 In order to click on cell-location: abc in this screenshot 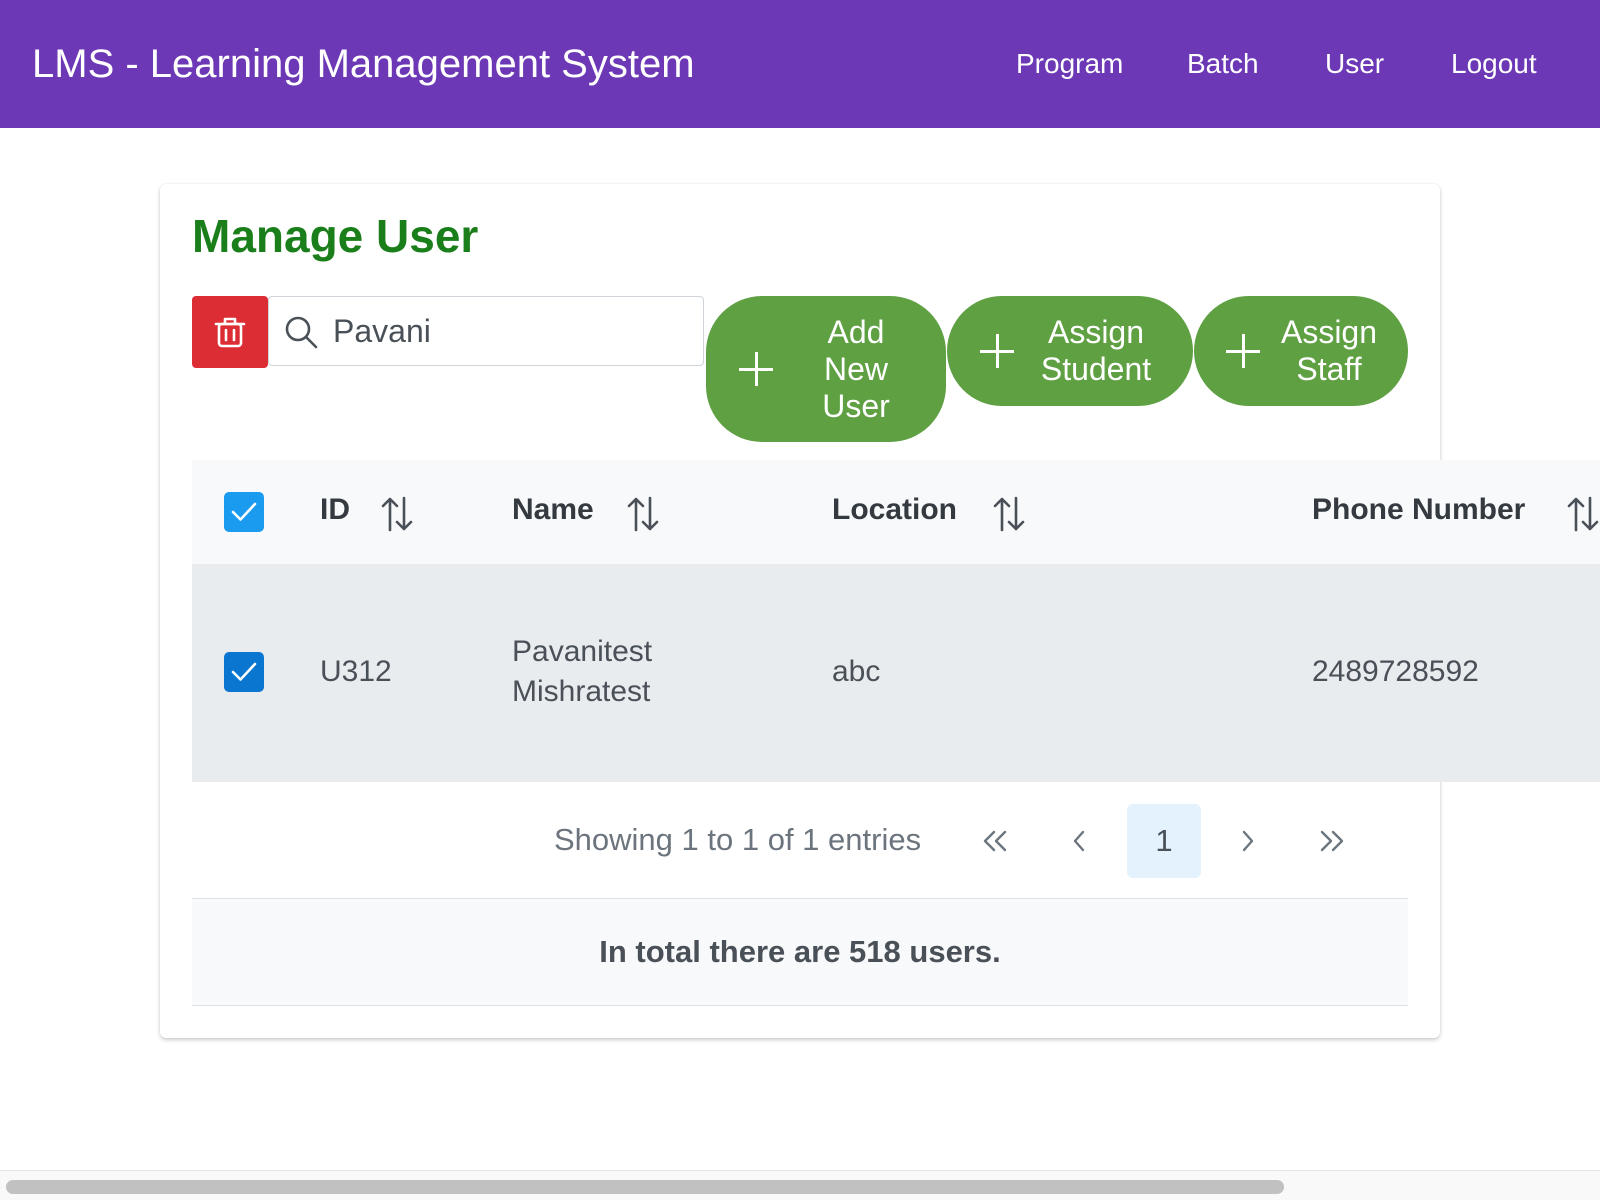, I will do `click(856, 671)`.